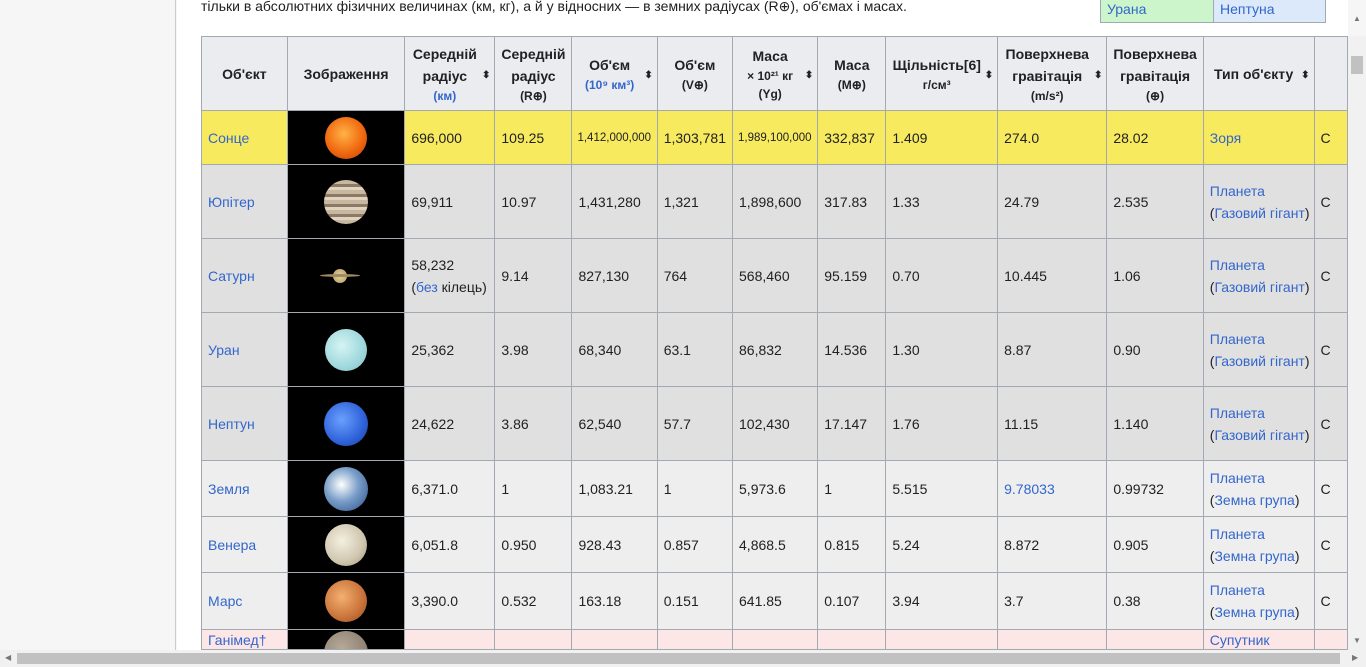  What do you see at coordinates (942, 201) in the screenshot?
I see `data-cell: 1.33` at bounding box center [942, 201].